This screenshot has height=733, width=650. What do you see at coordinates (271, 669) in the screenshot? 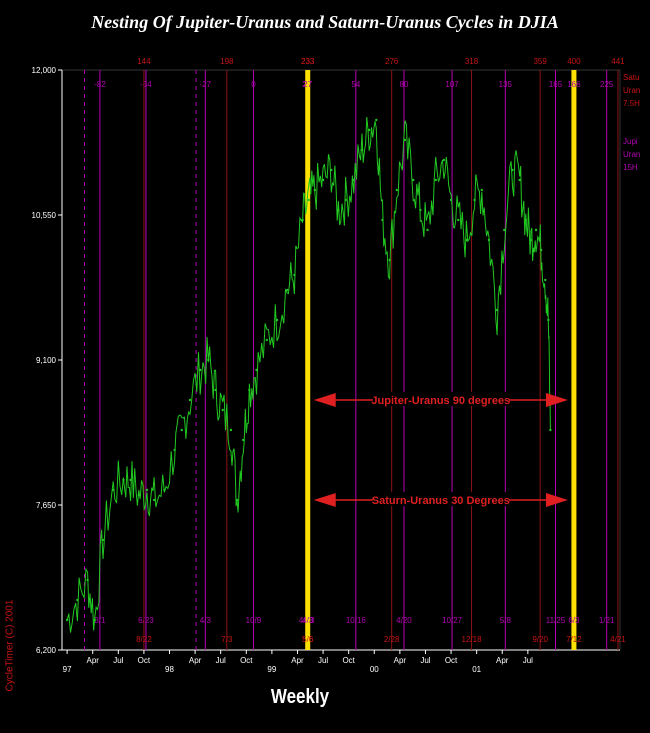
I see `x-tick-label: 99` at bounding box center [271, 669].